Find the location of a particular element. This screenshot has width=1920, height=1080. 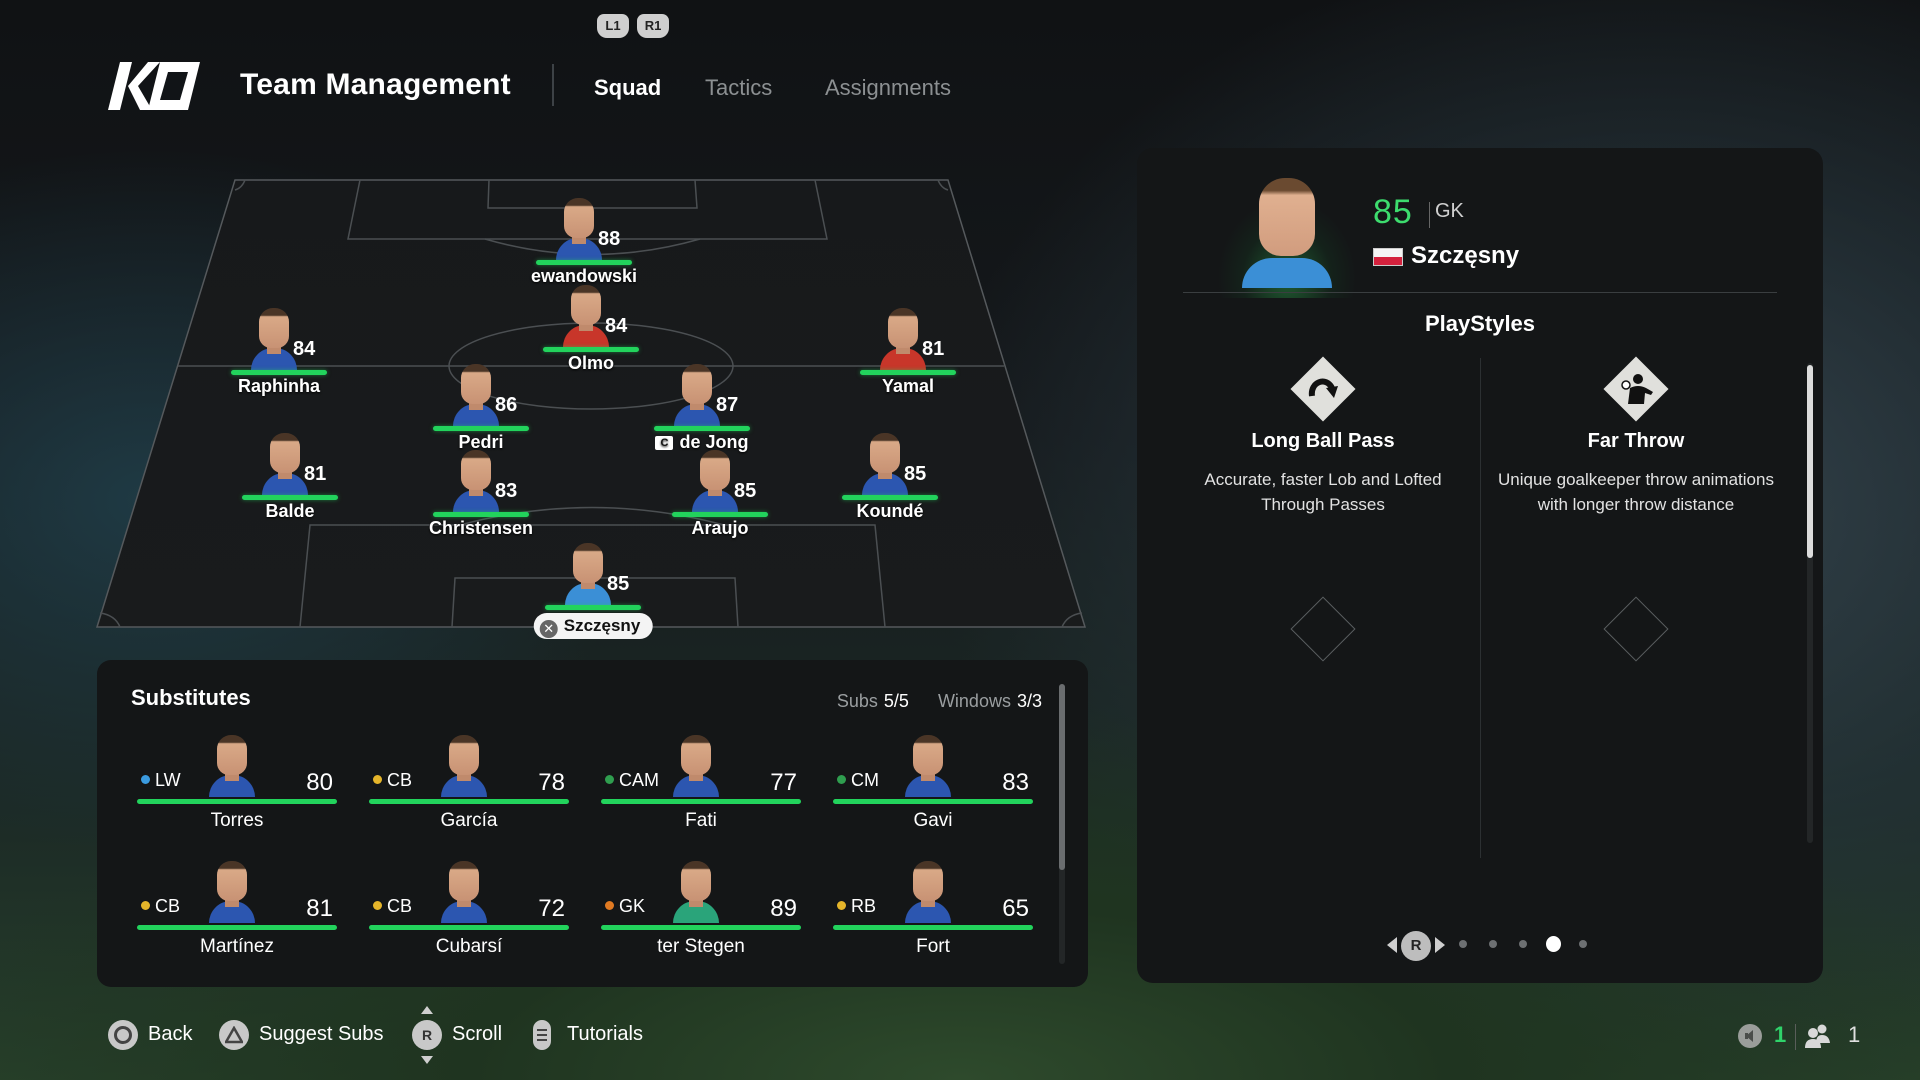

options-button-icon is located at coordinates (542, 1034).